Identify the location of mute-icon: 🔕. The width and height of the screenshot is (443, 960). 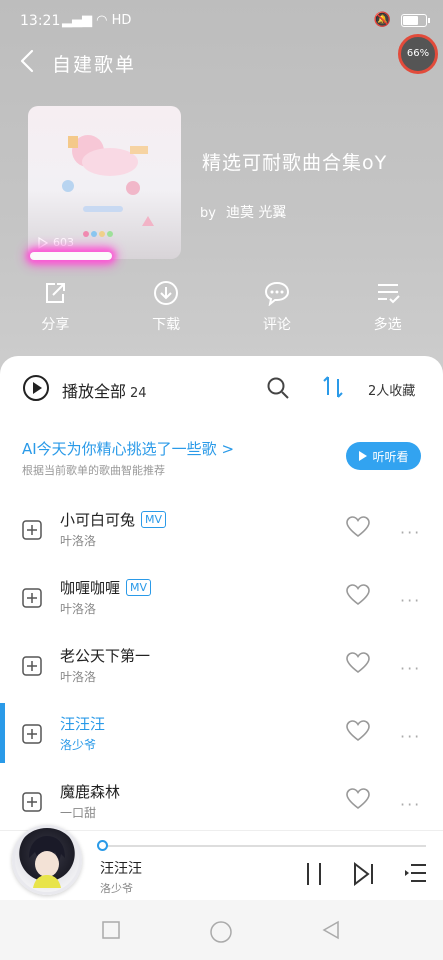
(382, 20).